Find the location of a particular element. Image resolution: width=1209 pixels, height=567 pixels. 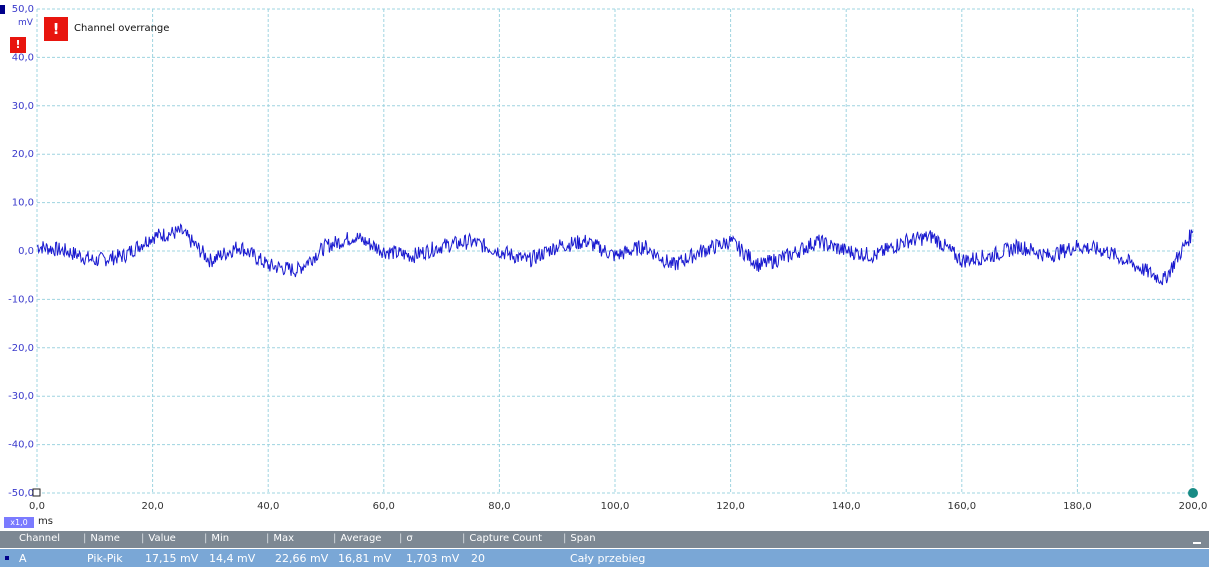

cell-sigma: 1,703 mV is located at coordinates (433, 558).